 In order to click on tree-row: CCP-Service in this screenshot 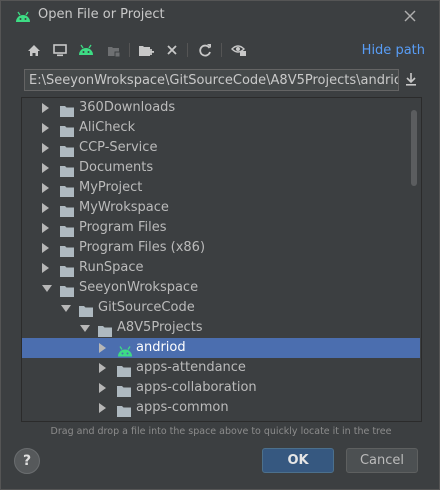, I will do `click(221, 148)`.